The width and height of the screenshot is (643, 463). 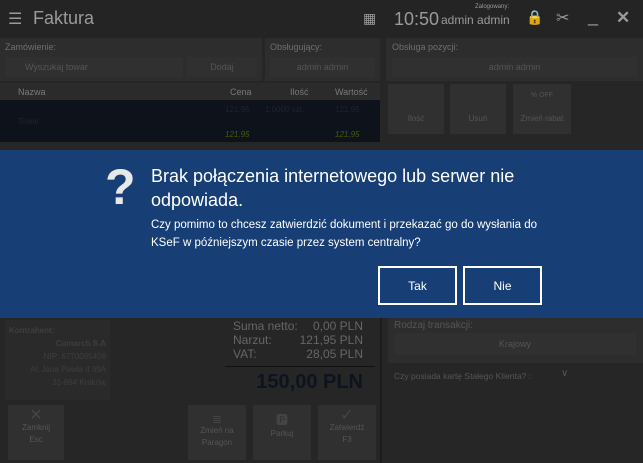 I want to click on delete-button: Usuń, so click(x=478, y=109).